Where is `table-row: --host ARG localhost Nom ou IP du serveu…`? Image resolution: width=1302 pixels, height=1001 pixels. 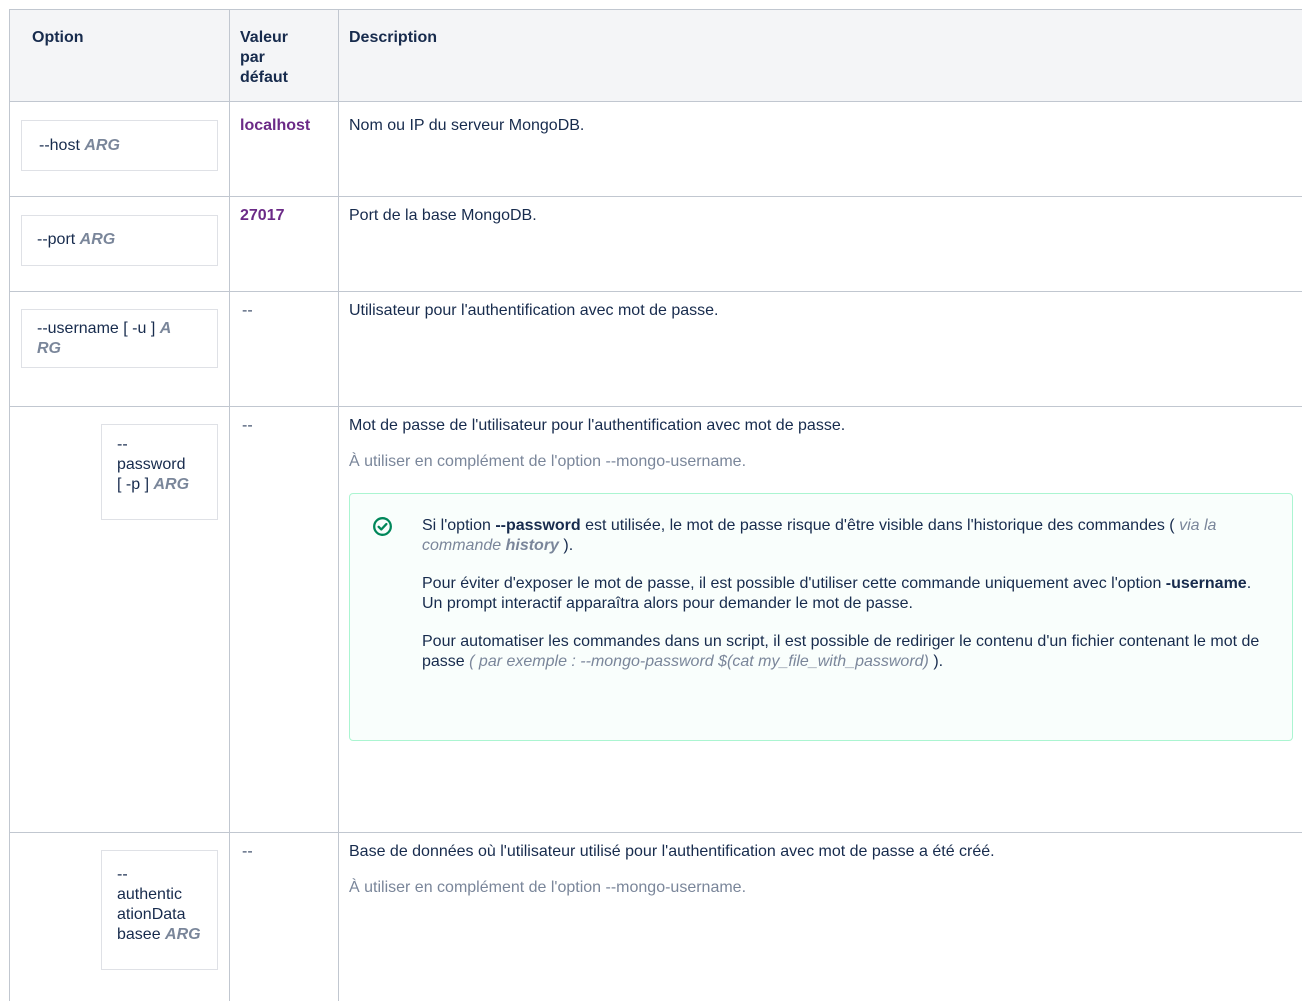 table-row: --host ARG localhost Nom ou IP du serveu… is located at coordinates (655, 149).